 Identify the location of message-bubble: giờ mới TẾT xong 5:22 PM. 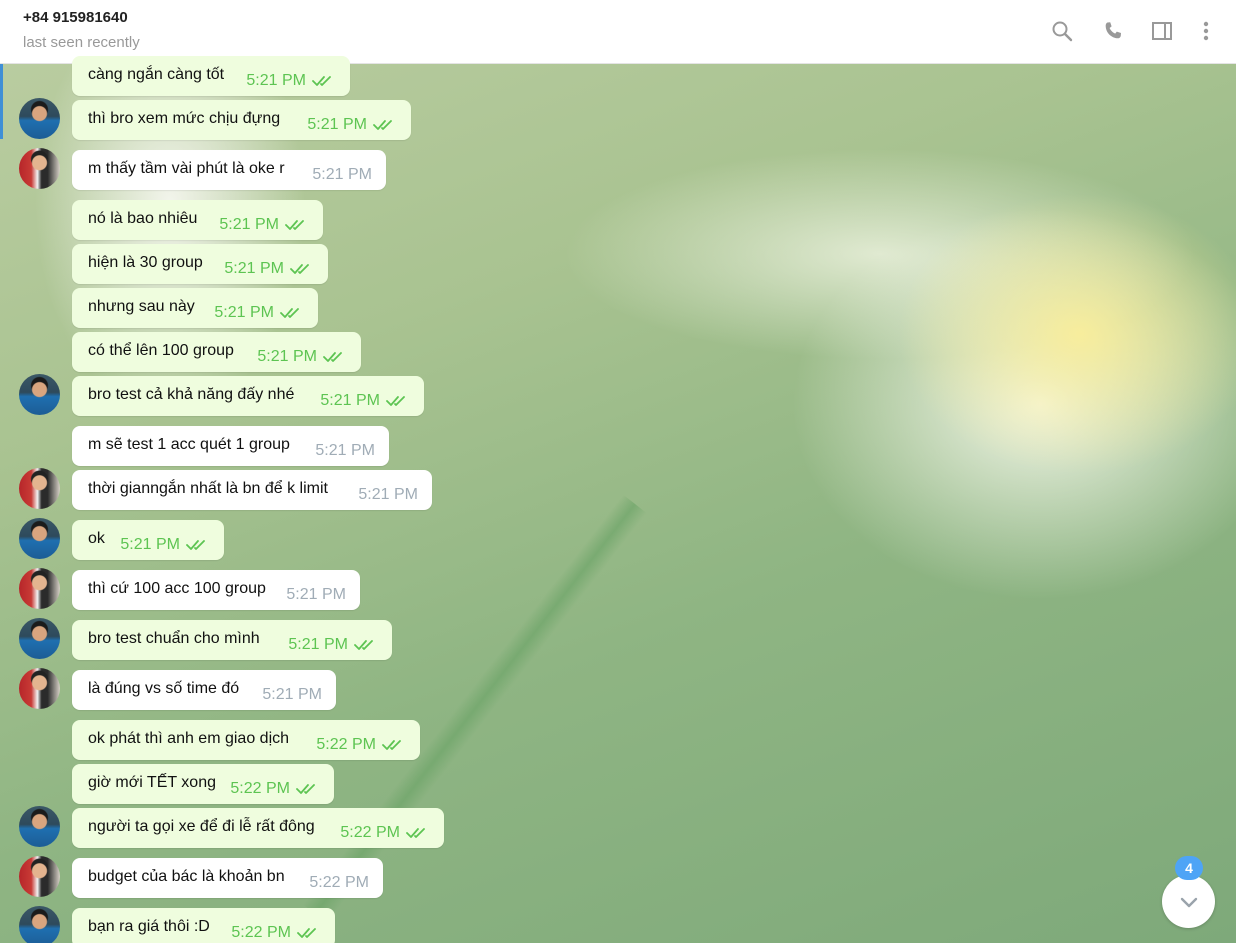
(203, 784).